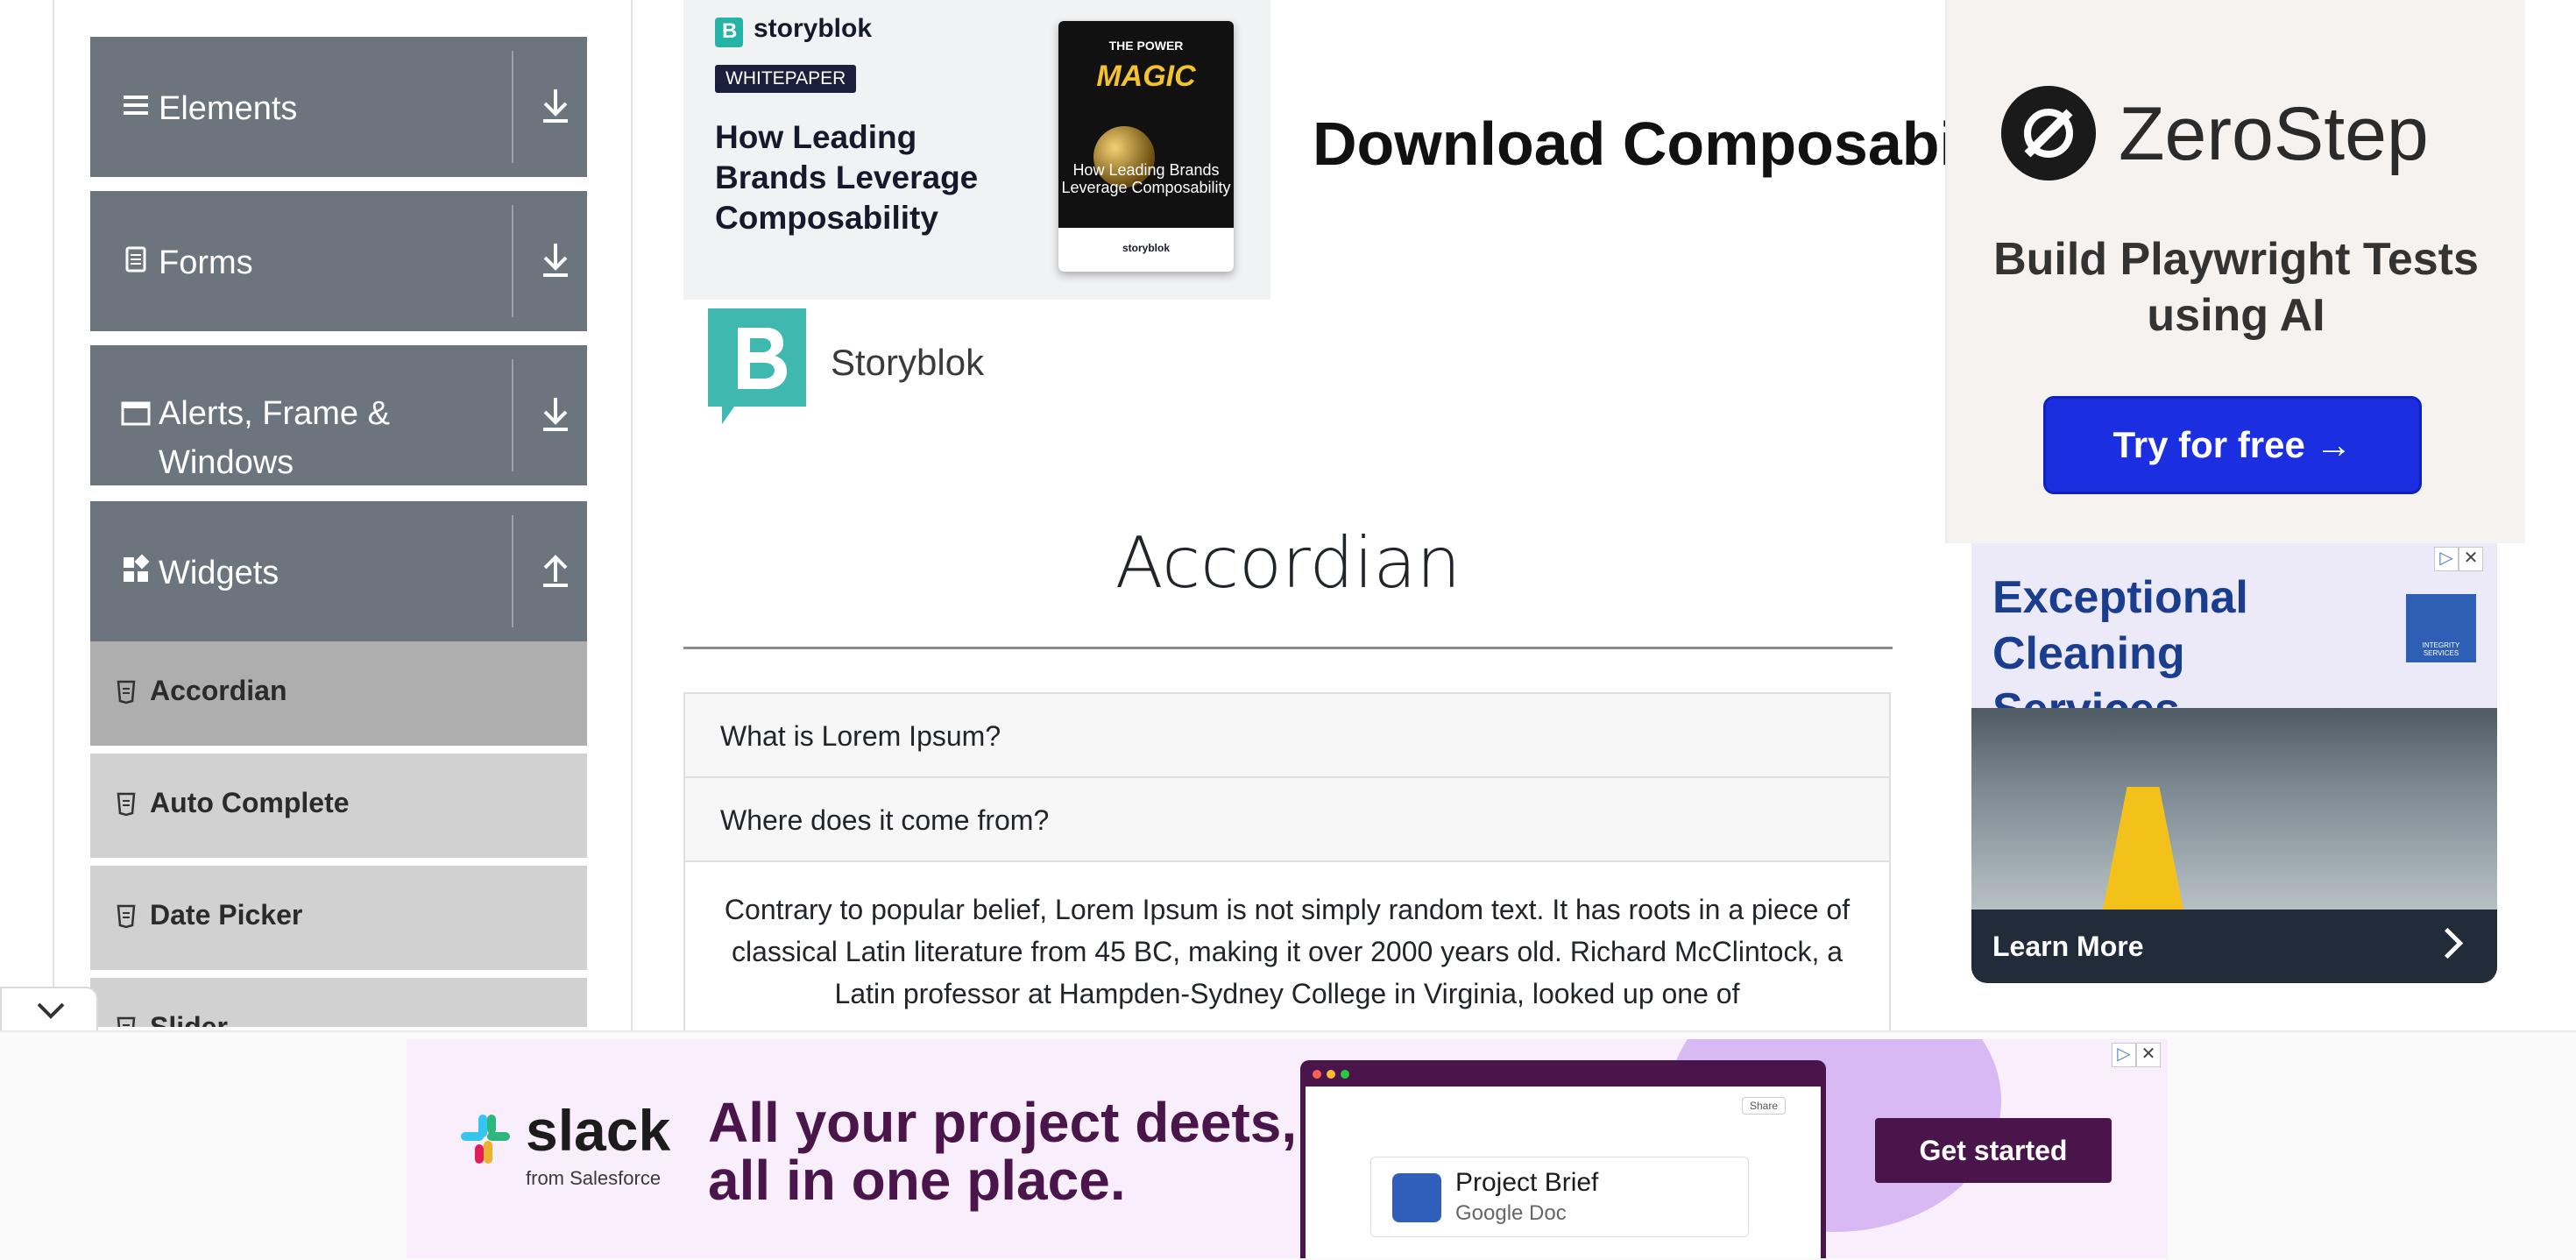  What do you see at coordinates (219, 573) in the screenshot?
I see `sidebar-group-label: Widgets` at bounding box center [219, 573].